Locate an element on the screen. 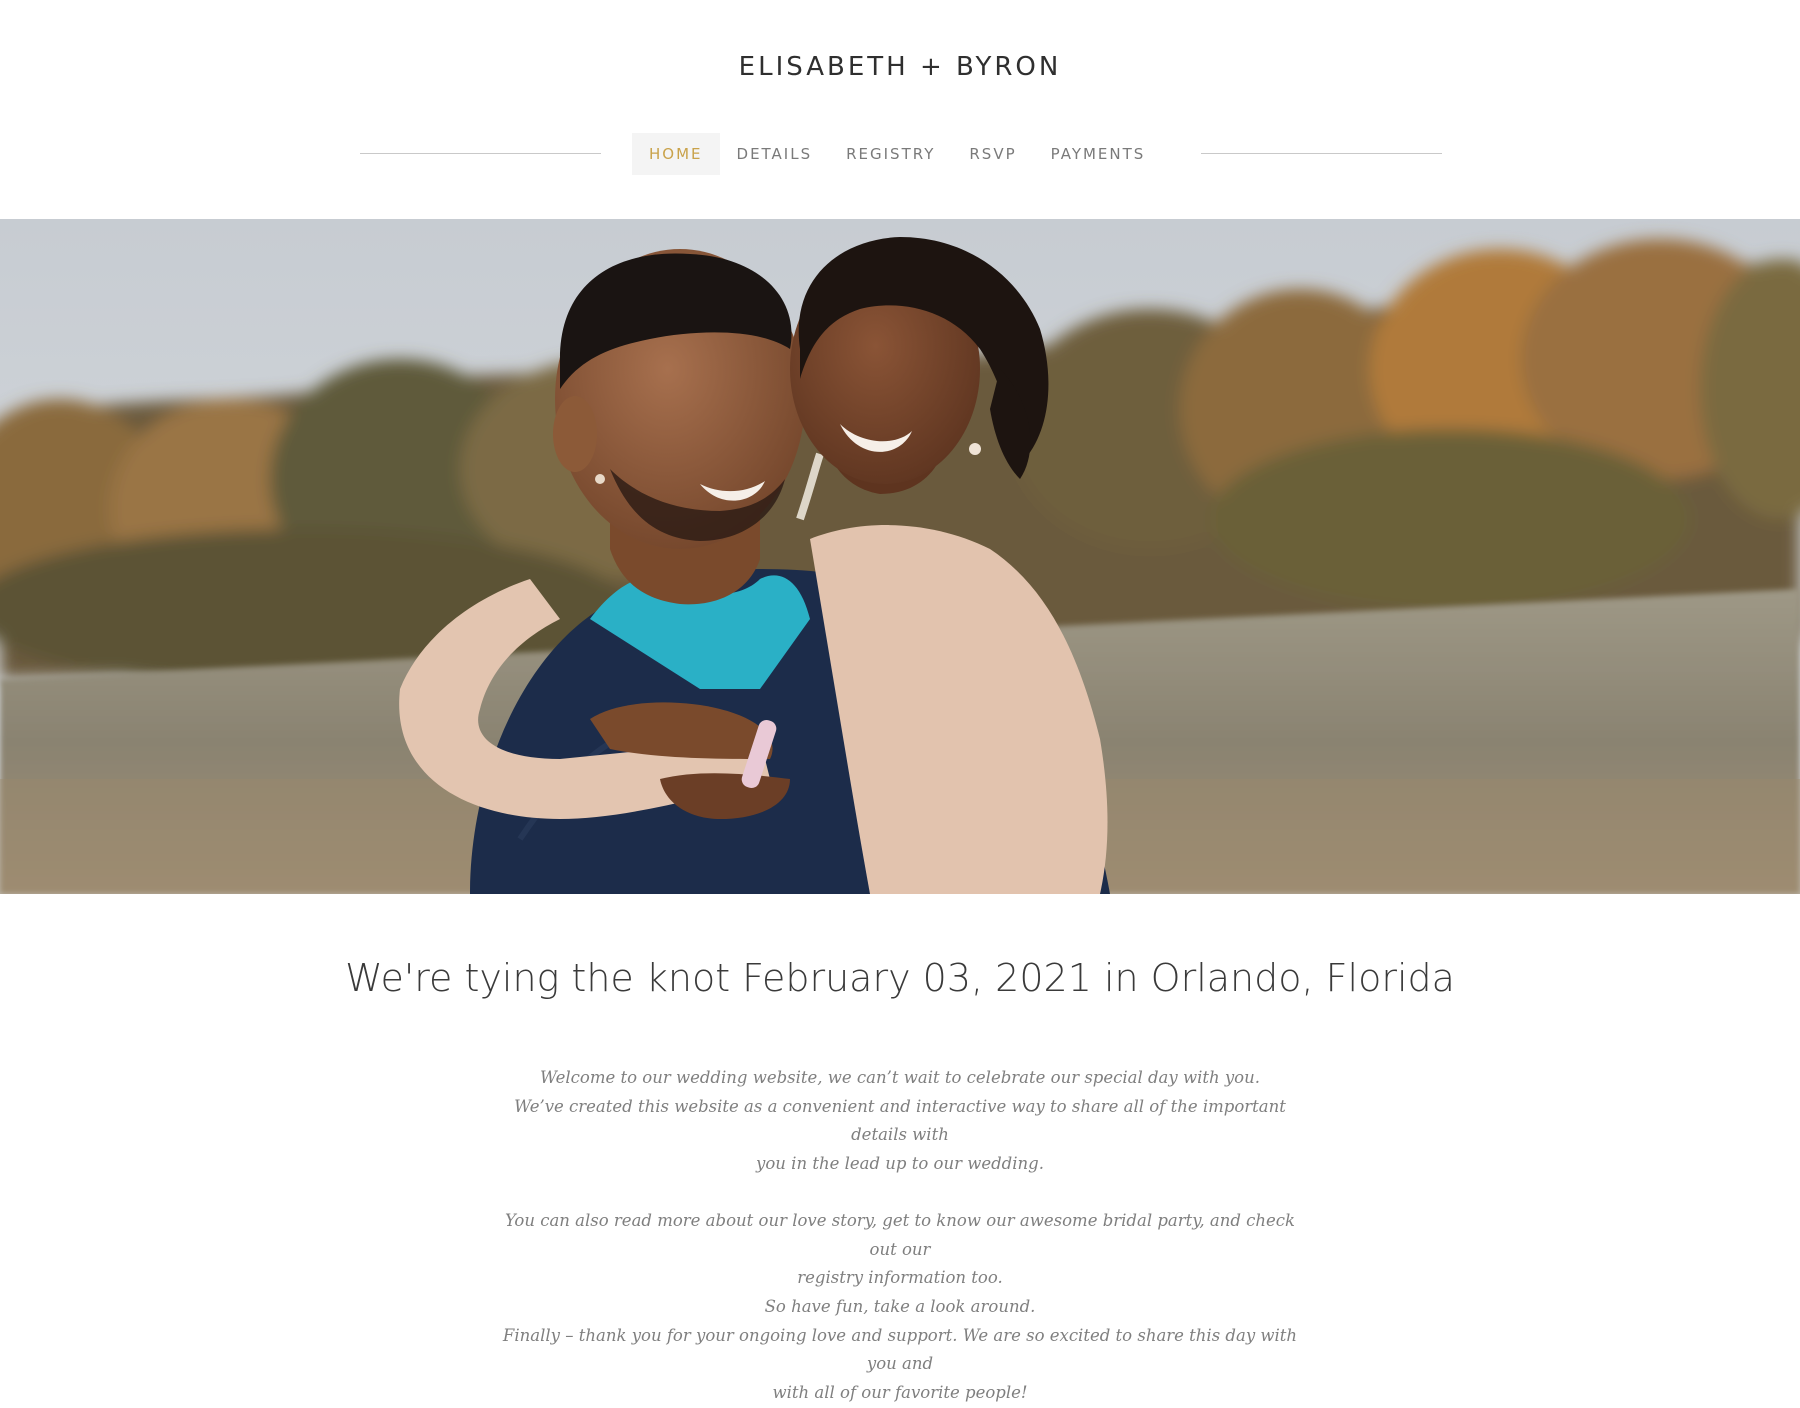  welcome-line: registry information too. is located at coordinates (900, 1278).